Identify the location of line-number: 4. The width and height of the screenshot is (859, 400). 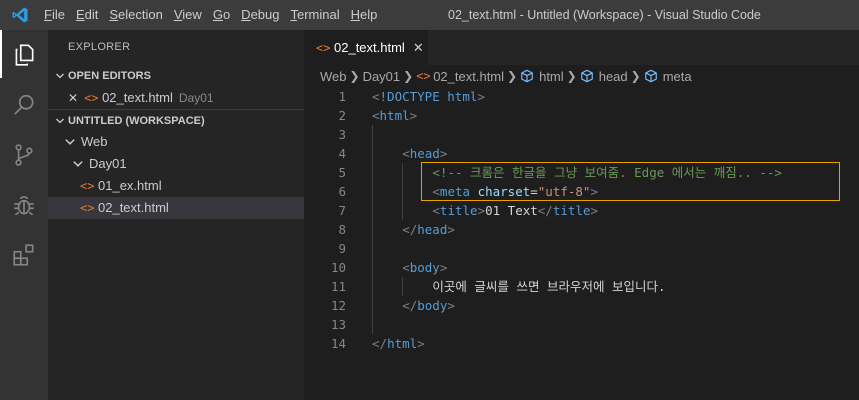
(342, 153).